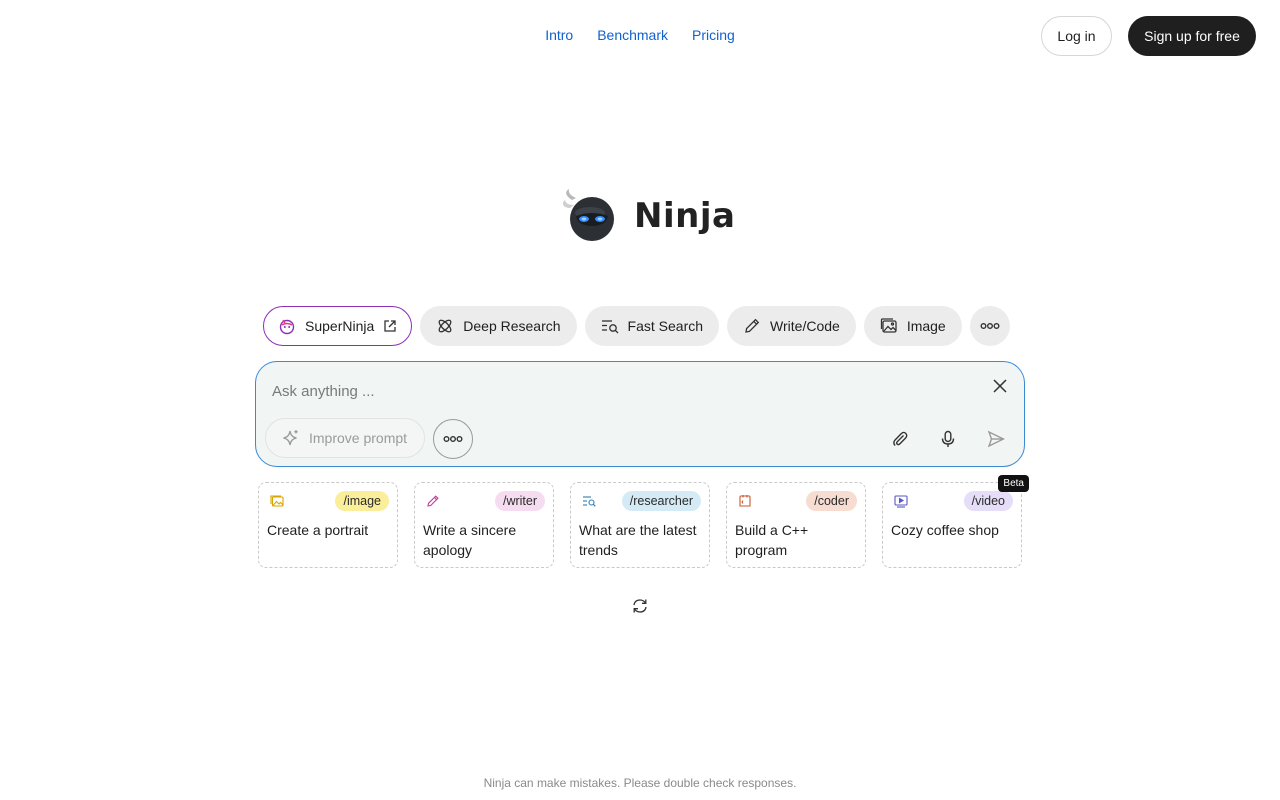  What do you see at coordinates (287, 327) in the screenshot?
I see `superninja-icon` at bounding box center [287, 327].